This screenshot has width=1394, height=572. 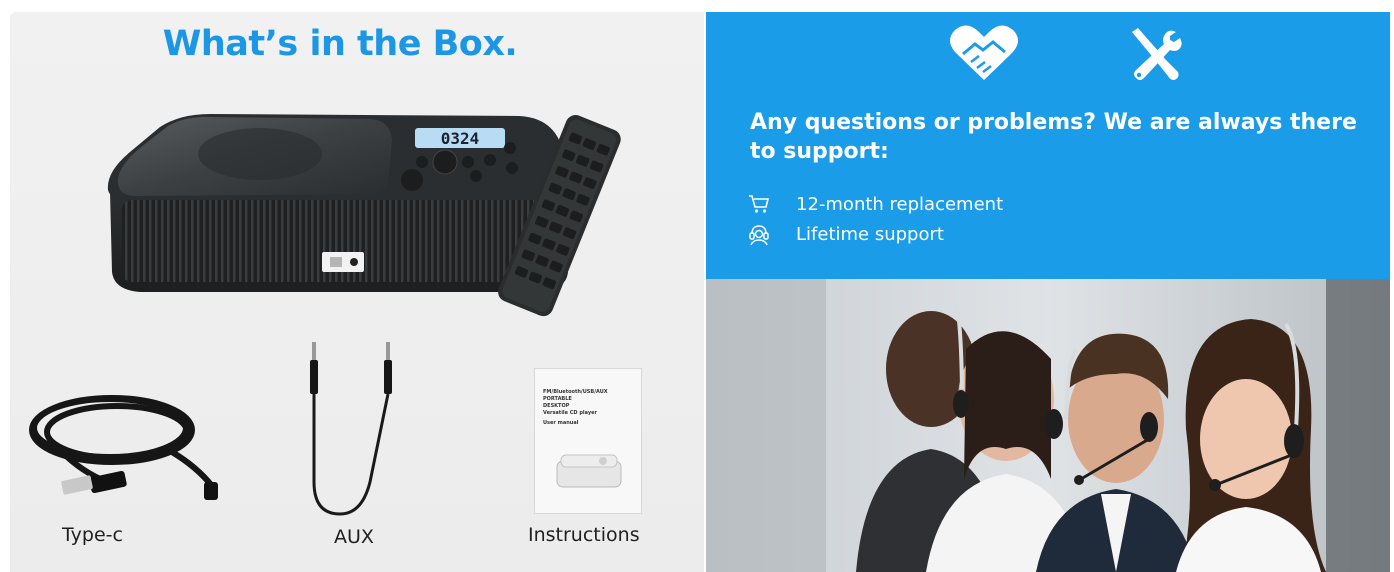 I want to click on type-c-caption: Type-c, so click(x=92, y=535).